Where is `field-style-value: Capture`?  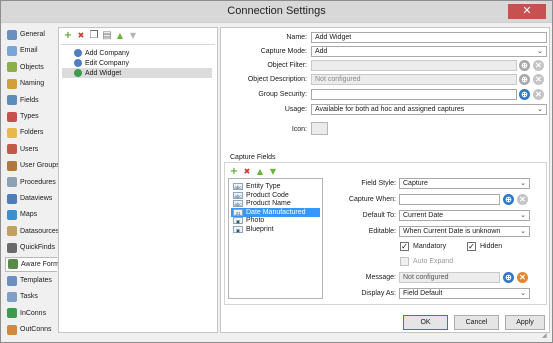 field-style-value: Capture is located at coordinates (415, 183).